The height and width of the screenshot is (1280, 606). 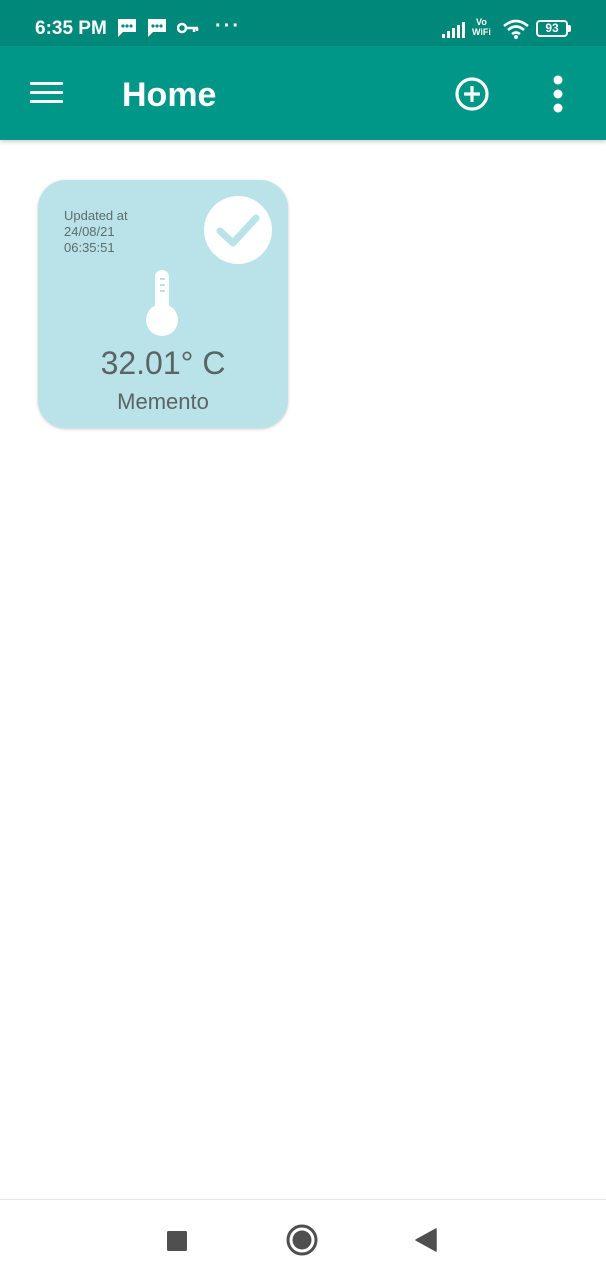 I want to click on add-icon, so click(x=472, y=94).